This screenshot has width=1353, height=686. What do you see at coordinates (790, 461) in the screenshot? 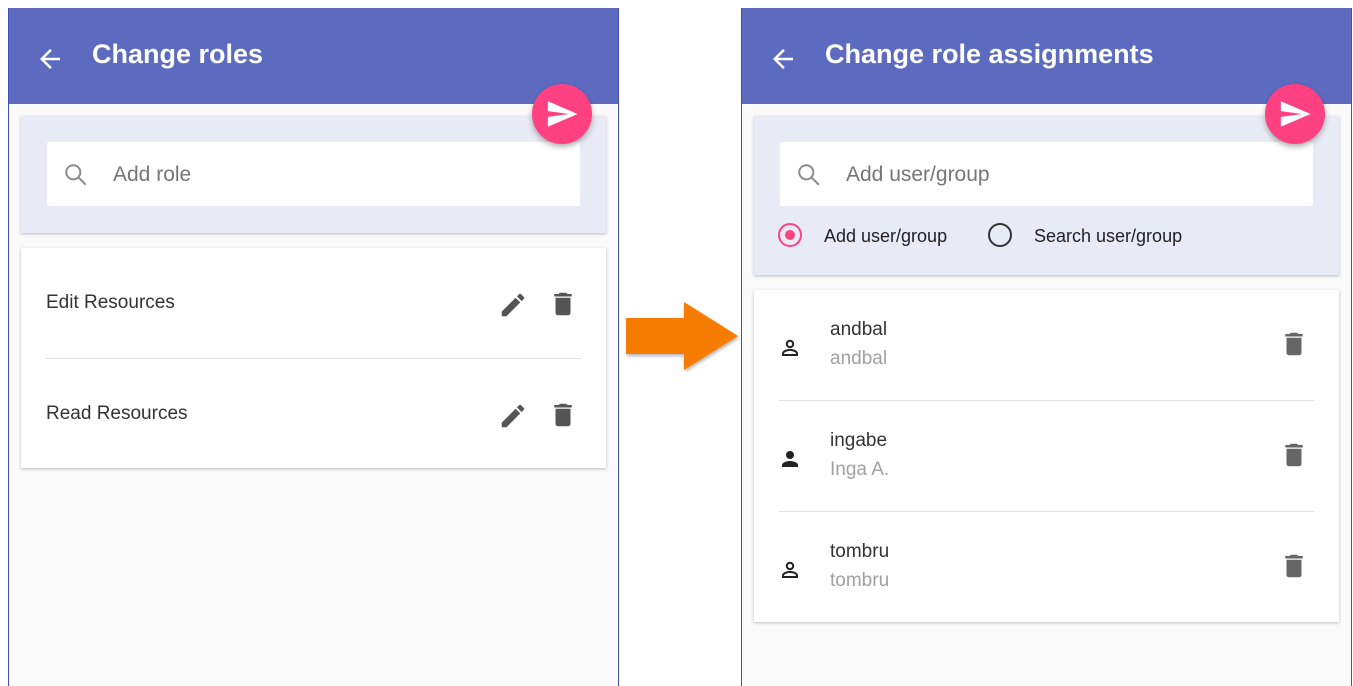
I see `person-icon` at bounding box center [790, 461].